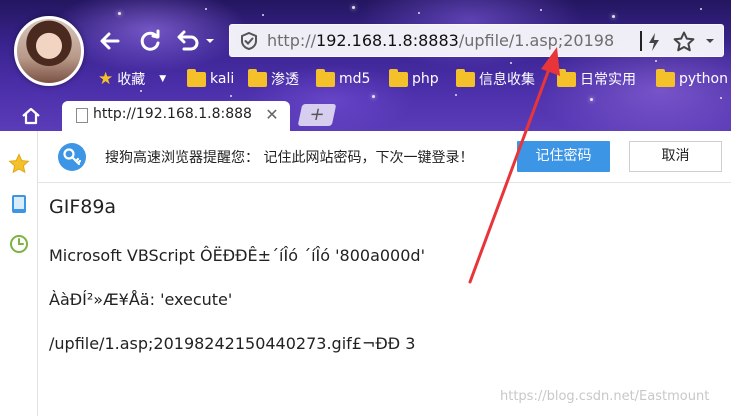 The height and width of the screenshot is (416, 731). I want to click on bookmark-label: 日常实用, so click(608, 80).